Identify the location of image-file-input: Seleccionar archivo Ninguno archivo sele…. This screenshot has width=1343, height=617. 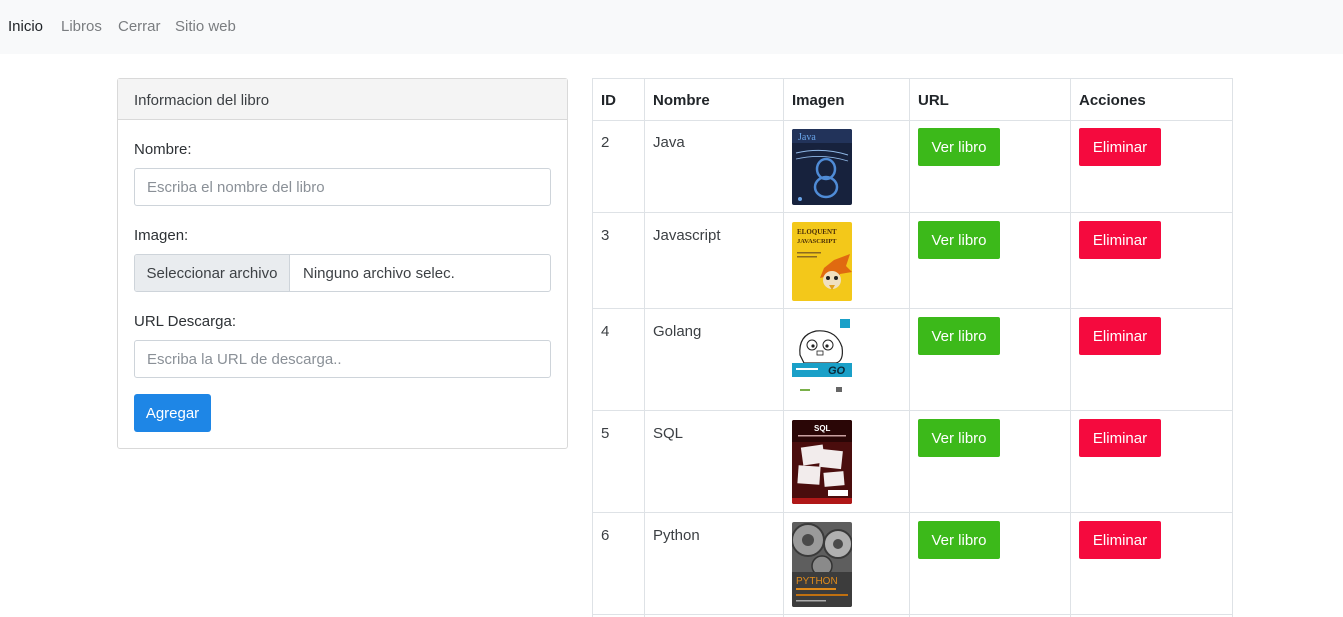
(342, 273).